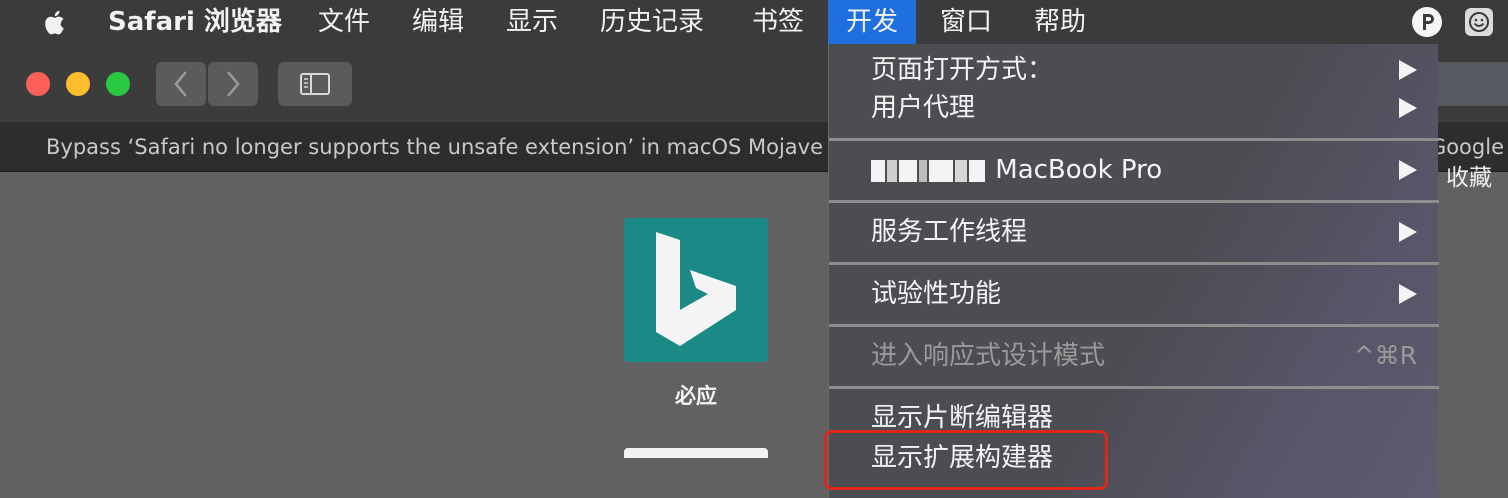 The image size is (1508, 498). What do you see at coordinates (78, 84) in the screenshot?
I see `minimize-window-button` at bounding box center [78, 84].